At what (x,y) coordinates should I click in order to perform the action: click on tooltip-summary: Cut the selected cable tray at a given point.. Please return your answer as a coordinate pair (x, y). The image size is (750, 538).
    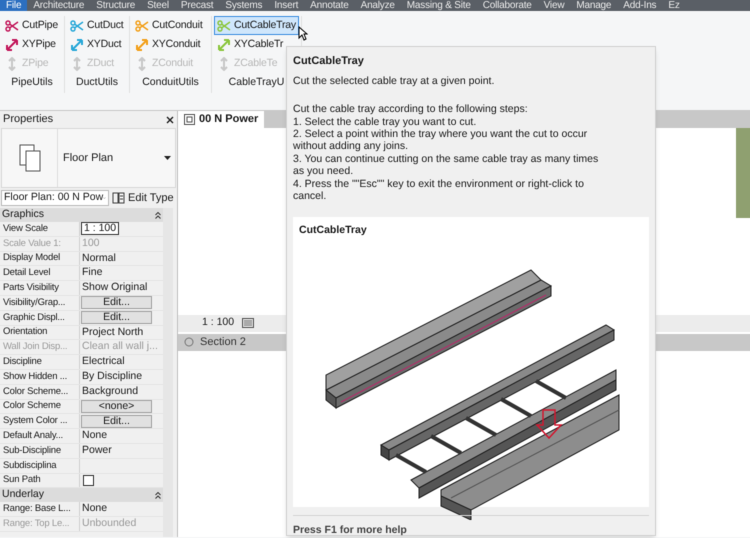
    Looking at the image, I should click on (394, 81).